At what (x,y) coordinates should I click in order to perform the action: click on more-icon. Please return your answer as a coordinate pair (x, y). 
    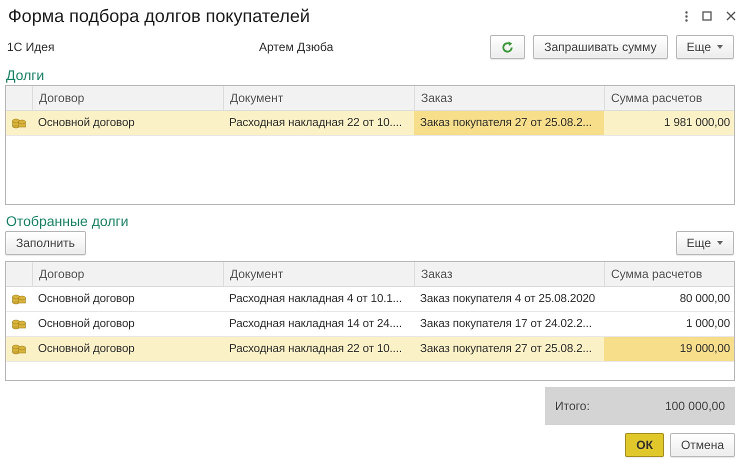
    Looking at the image, I should click on (686, 16).